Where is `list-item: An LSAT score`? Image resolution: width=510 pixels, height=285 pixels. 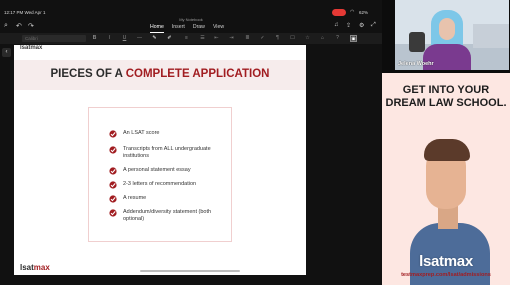
list-item: An LSAT score is located at coordinates (166, 134).